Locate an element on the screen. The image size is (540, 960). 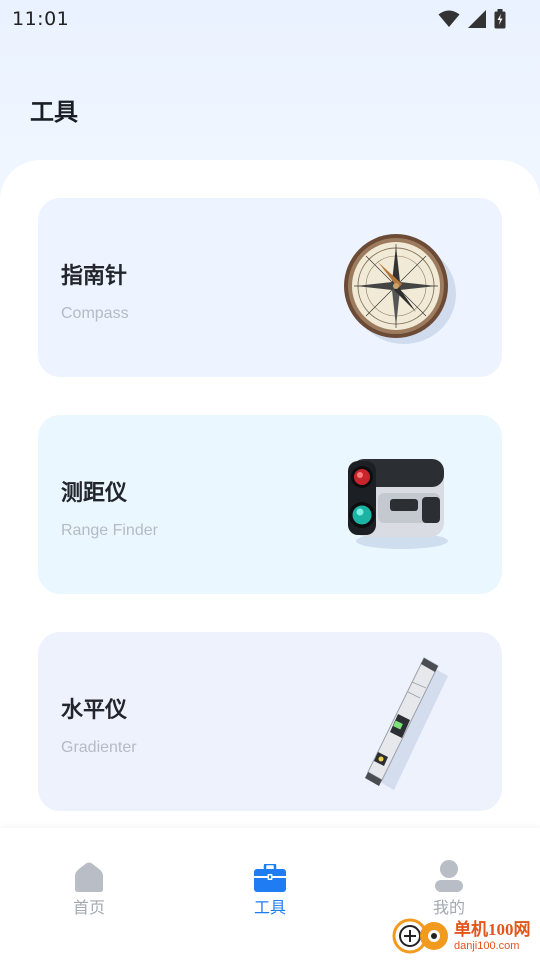
watermark-text: 单机100网 danji100.com is located at coordinates (492, 936).